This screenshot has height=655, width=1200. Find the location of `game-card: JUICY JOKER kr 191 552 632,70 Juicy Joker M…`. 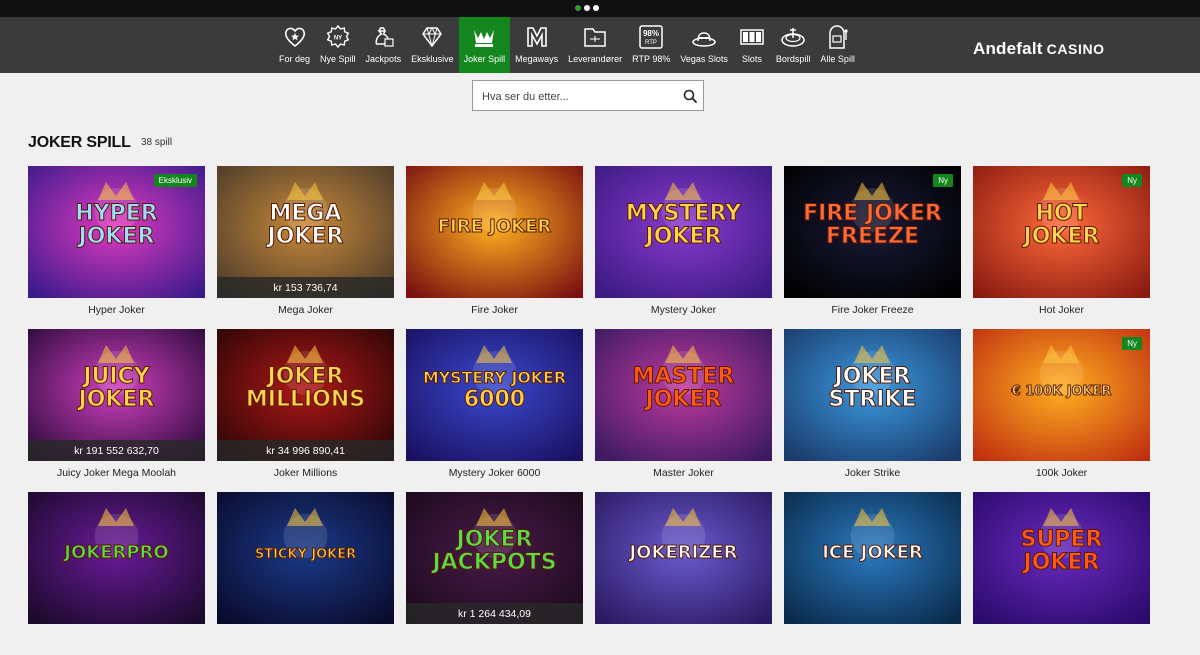

game-card: JUICY JOKER kr 191 552 632,70 Juicy Joker M… is located at coordinates (116, 410).